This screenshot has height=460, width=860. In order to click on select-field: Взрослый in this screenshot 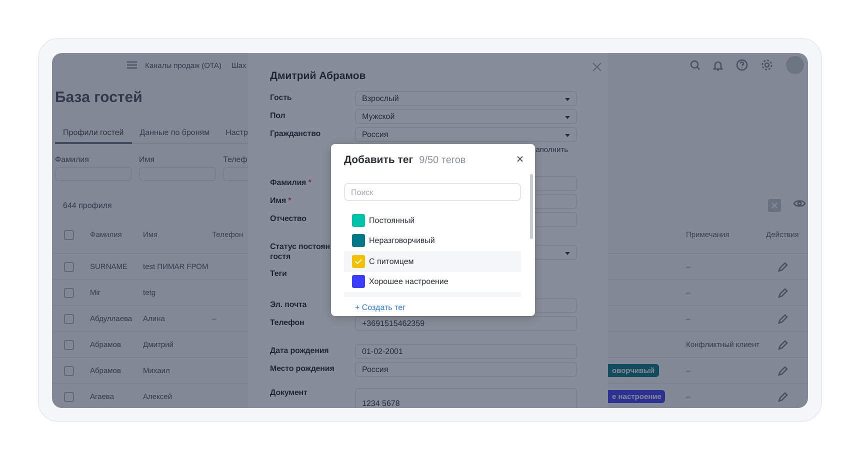, I will do `click(466, 98)`.